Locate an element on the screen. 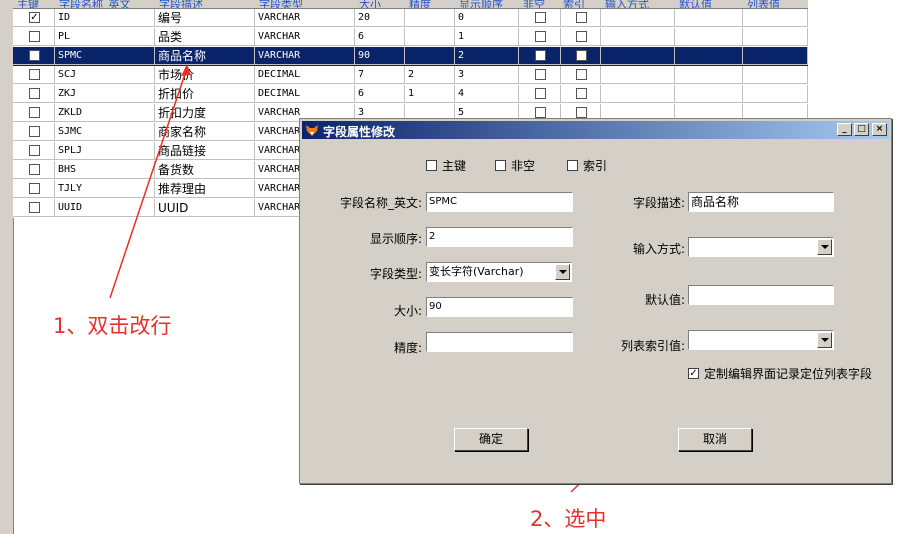  locate-field-checkbox: ✓ is located at coordinates (693, 373).